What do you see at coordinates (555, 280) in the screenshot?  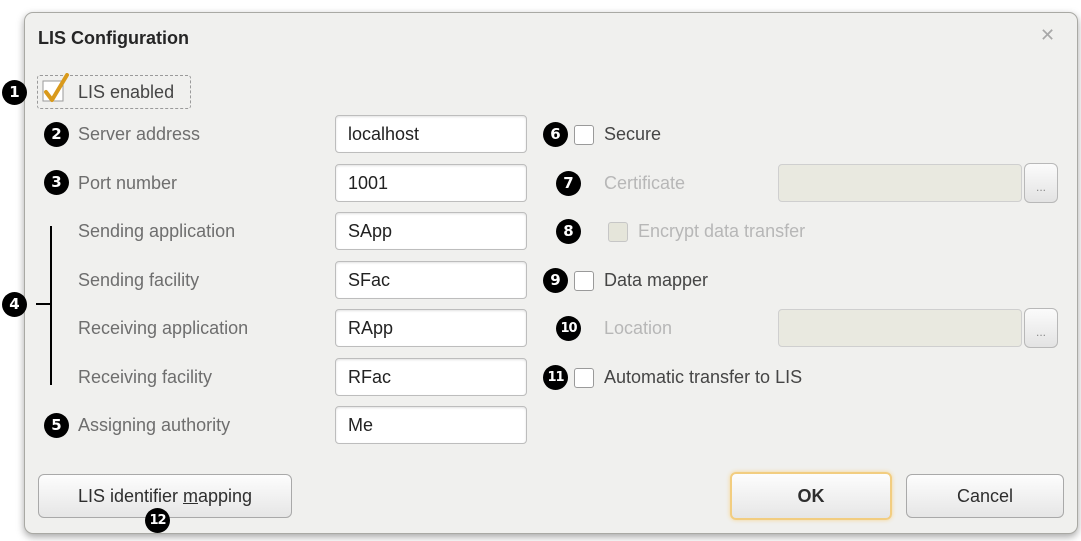 I see `callout-badge: 9` at bounding box center [555, 280].